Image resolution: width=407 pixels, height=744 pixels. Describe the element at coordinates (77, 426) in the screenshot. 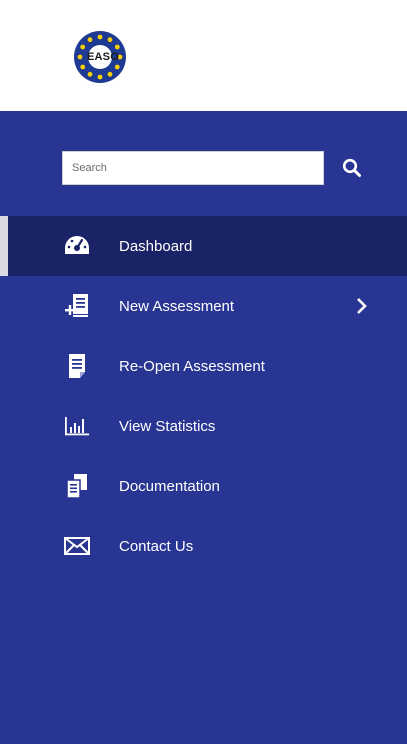

I see `statistics-icon` at that location.